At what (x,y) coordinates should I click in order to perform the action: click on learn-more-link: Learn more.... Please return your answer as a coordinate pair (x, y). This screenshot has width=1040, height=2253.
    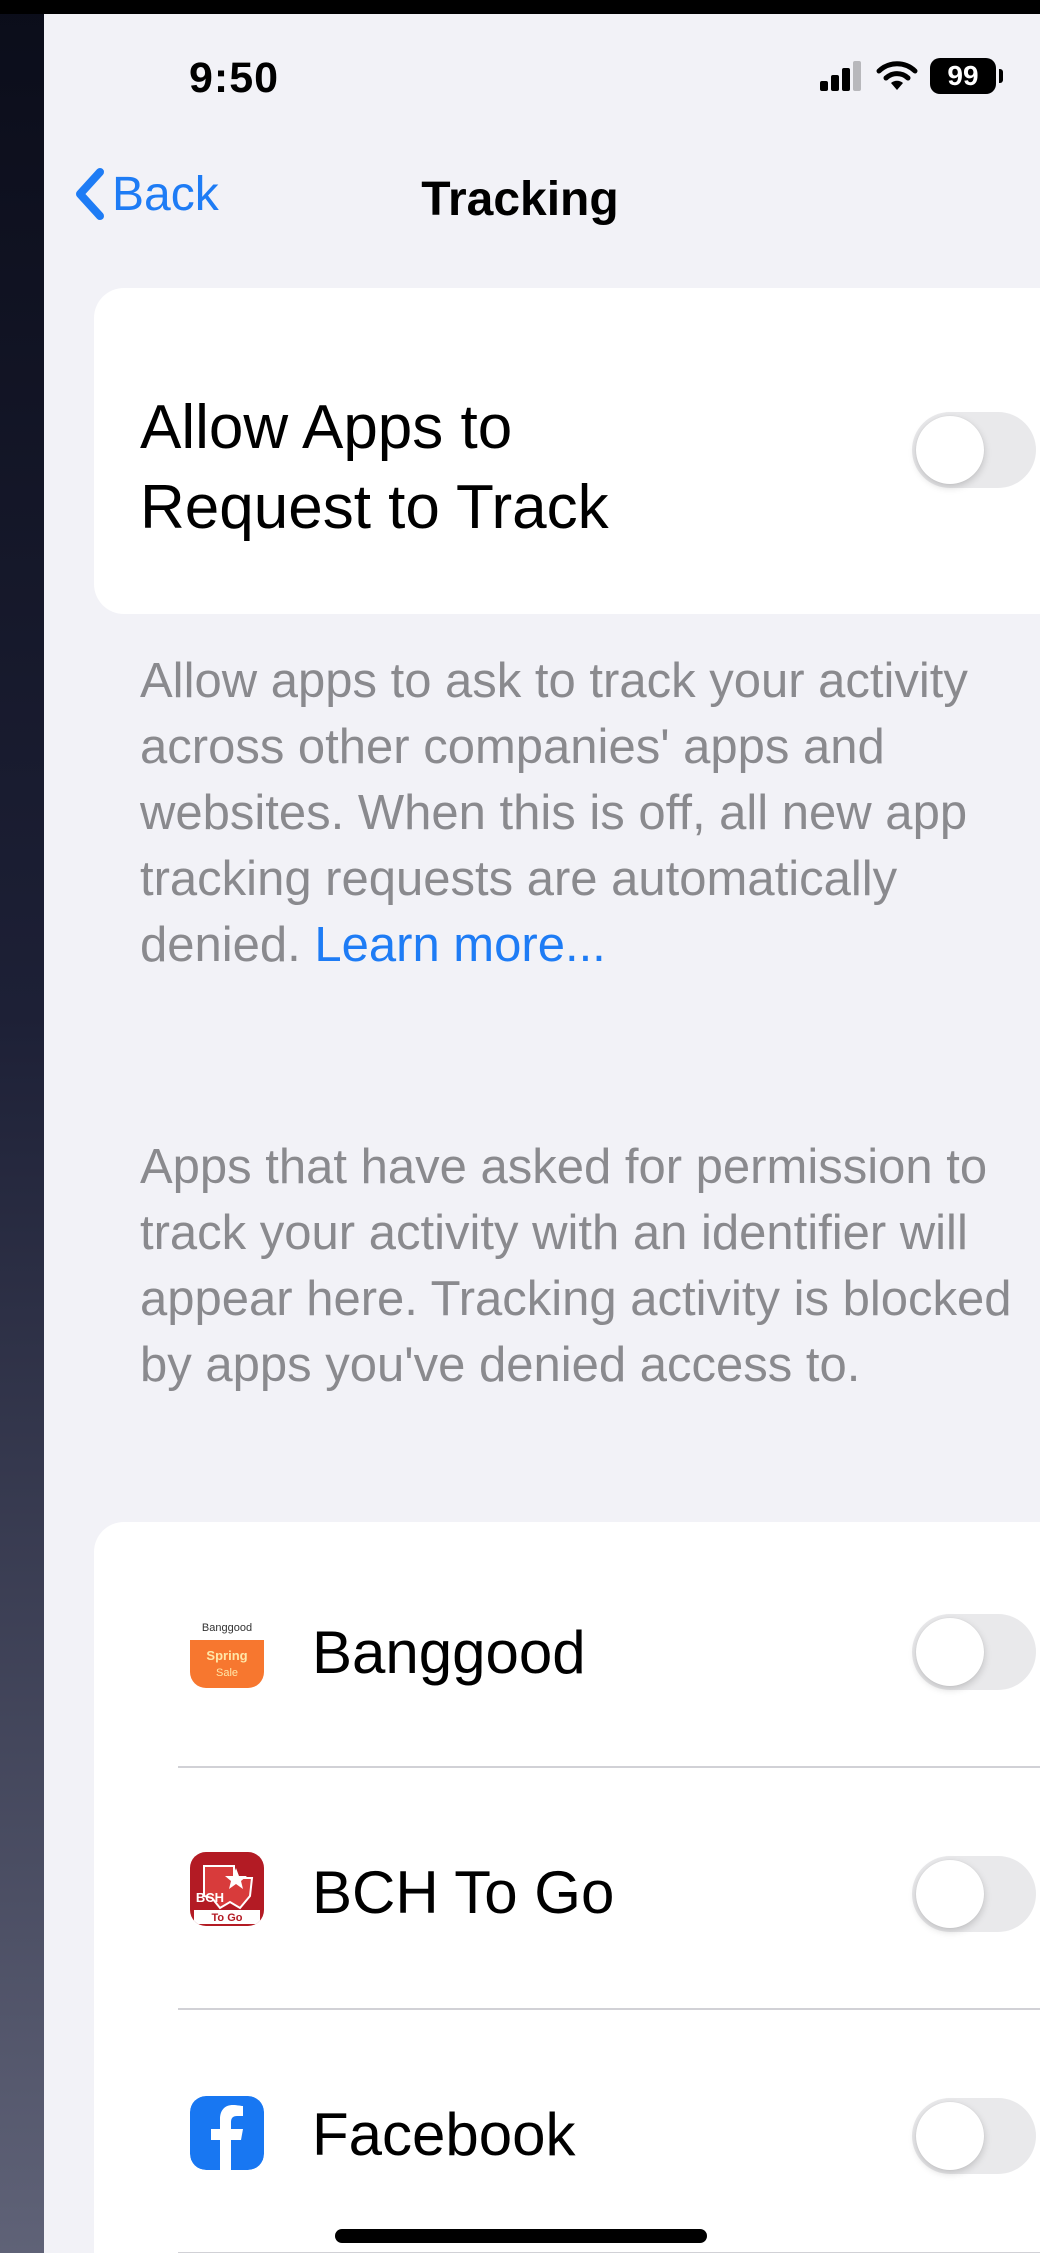
    Looking at the image, I should click on (459, 945).